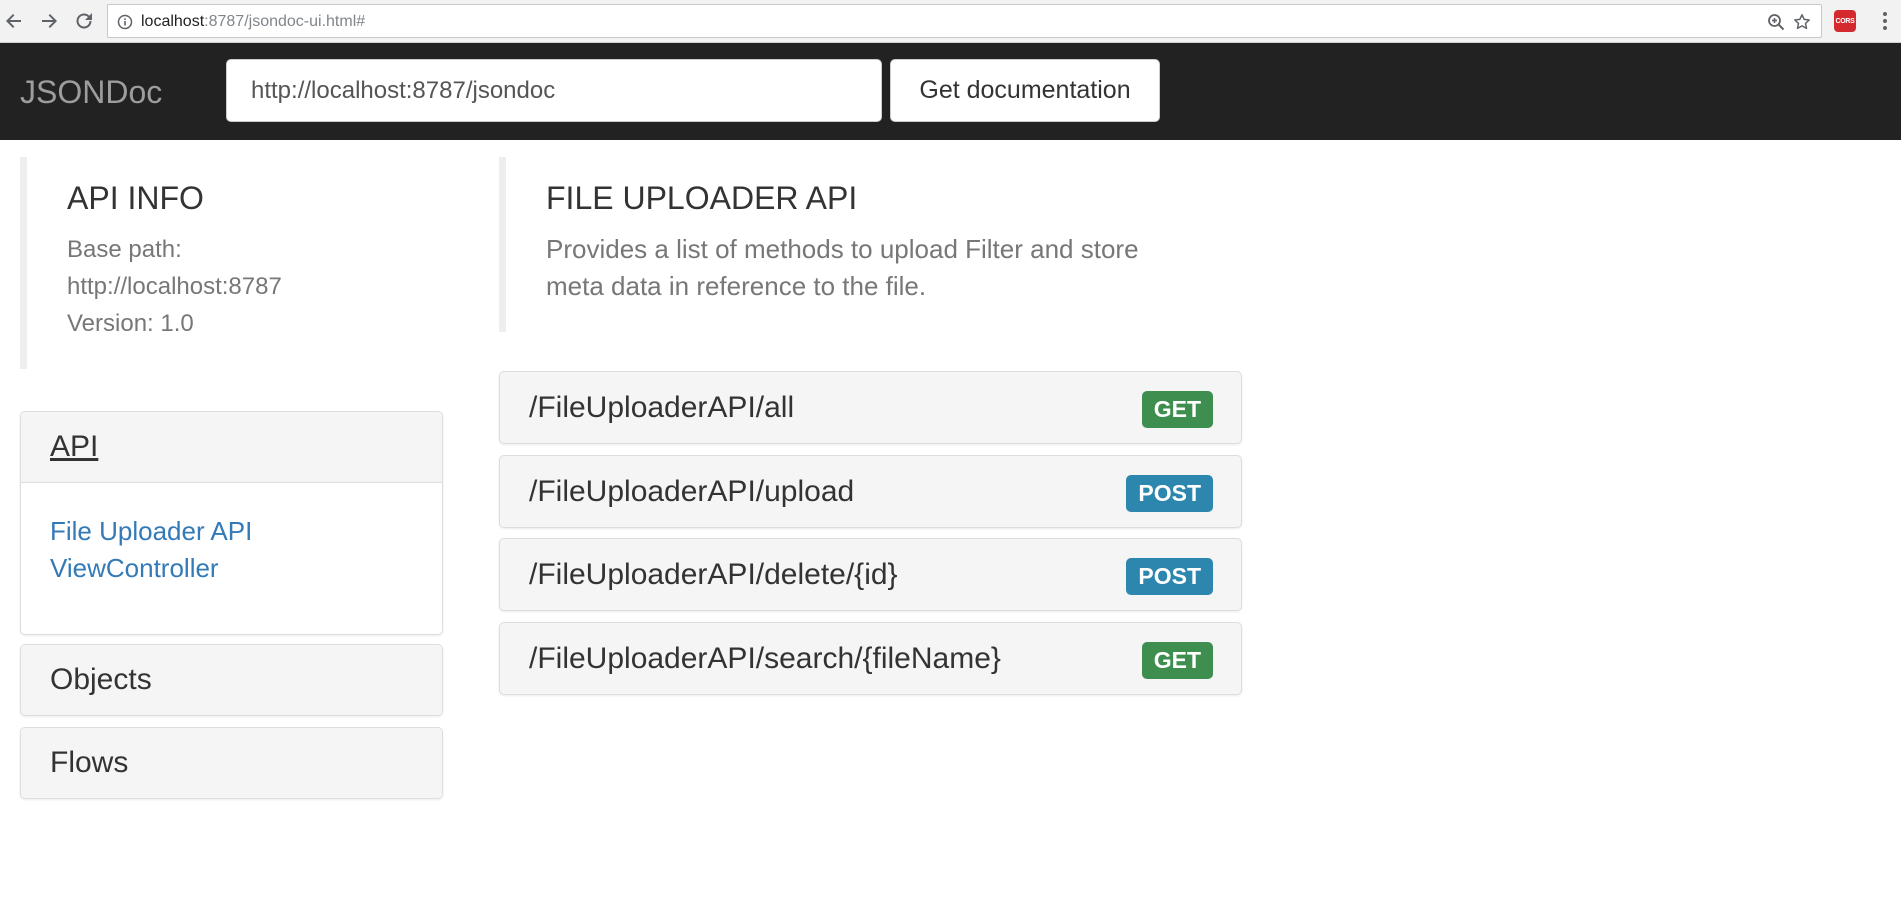 The image size is (1901, 912). Describe the element at coordinates (231, 531) in the screenshot. I see `api-link-file-uploader: File Uploader API` at that location.